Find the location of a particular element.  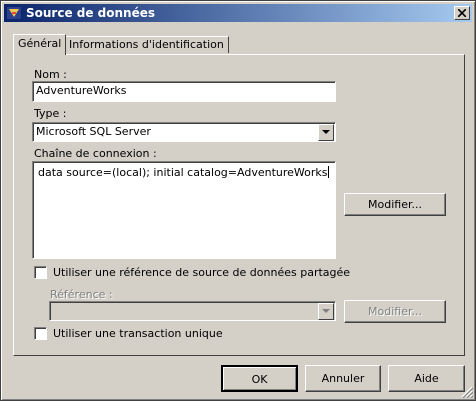

single-transaction-checkbox-label: Utiliser une transaction unique is located at coordinates (138, 333).